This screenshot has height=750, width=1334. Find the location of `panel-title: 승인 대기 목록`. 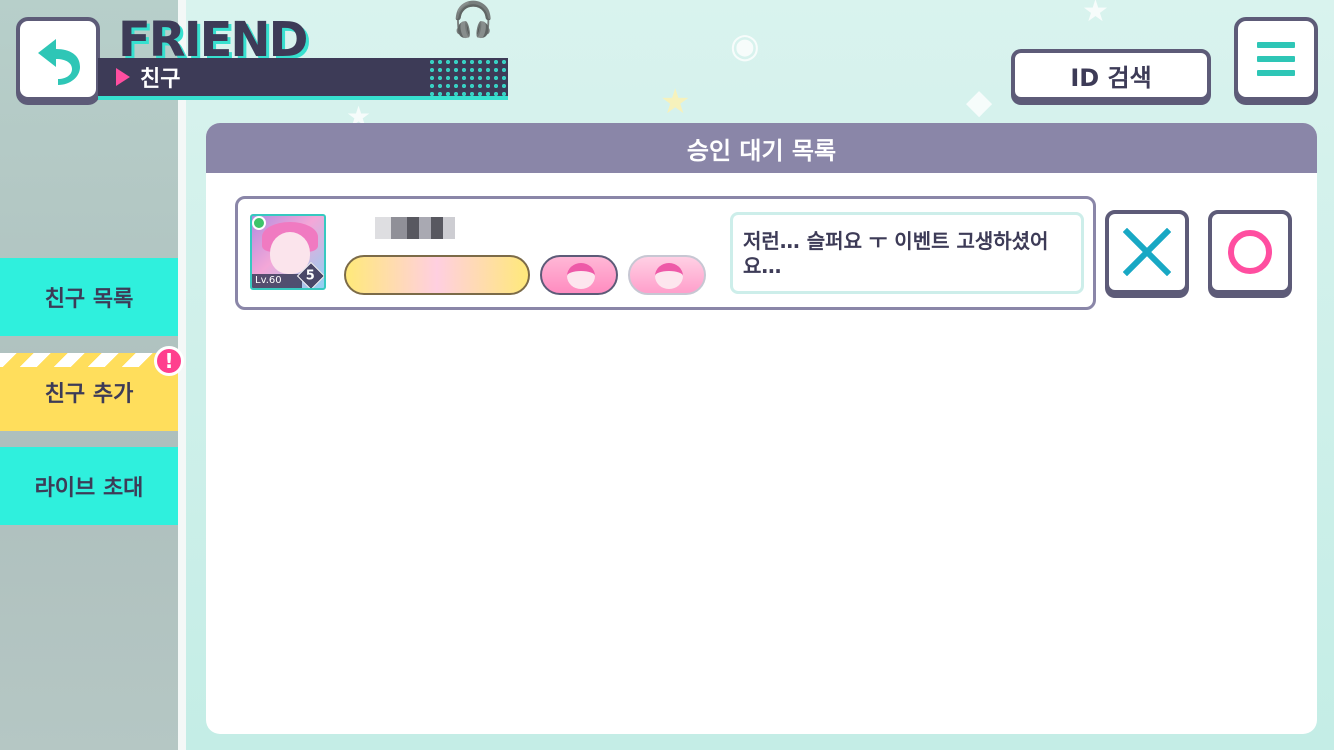

panel-title: 승인 대기 목록 is located at coordinates (761, 148).